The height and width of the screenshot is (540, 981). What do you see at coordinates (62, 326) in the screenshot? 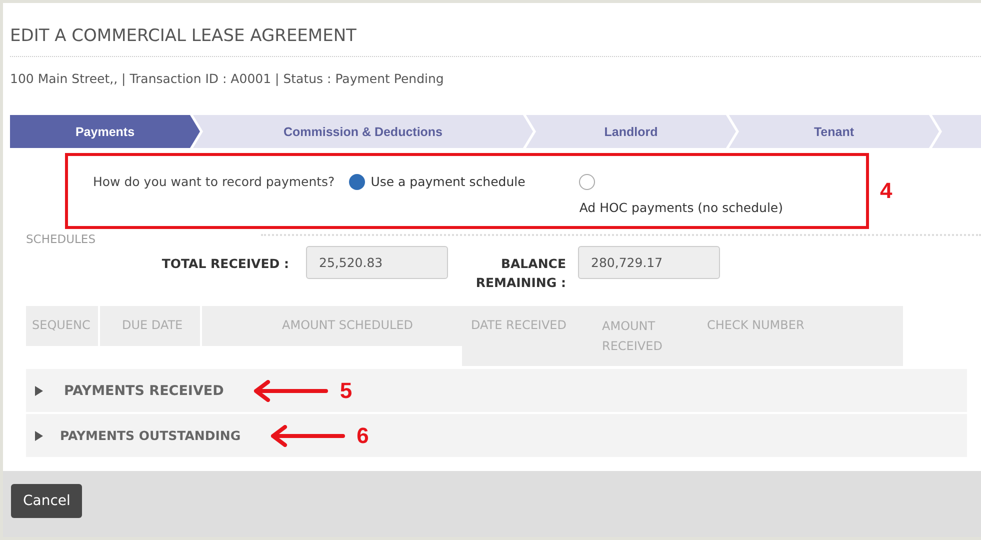
I see `column-header: SEQUENC` at bounding box center [62, 326].